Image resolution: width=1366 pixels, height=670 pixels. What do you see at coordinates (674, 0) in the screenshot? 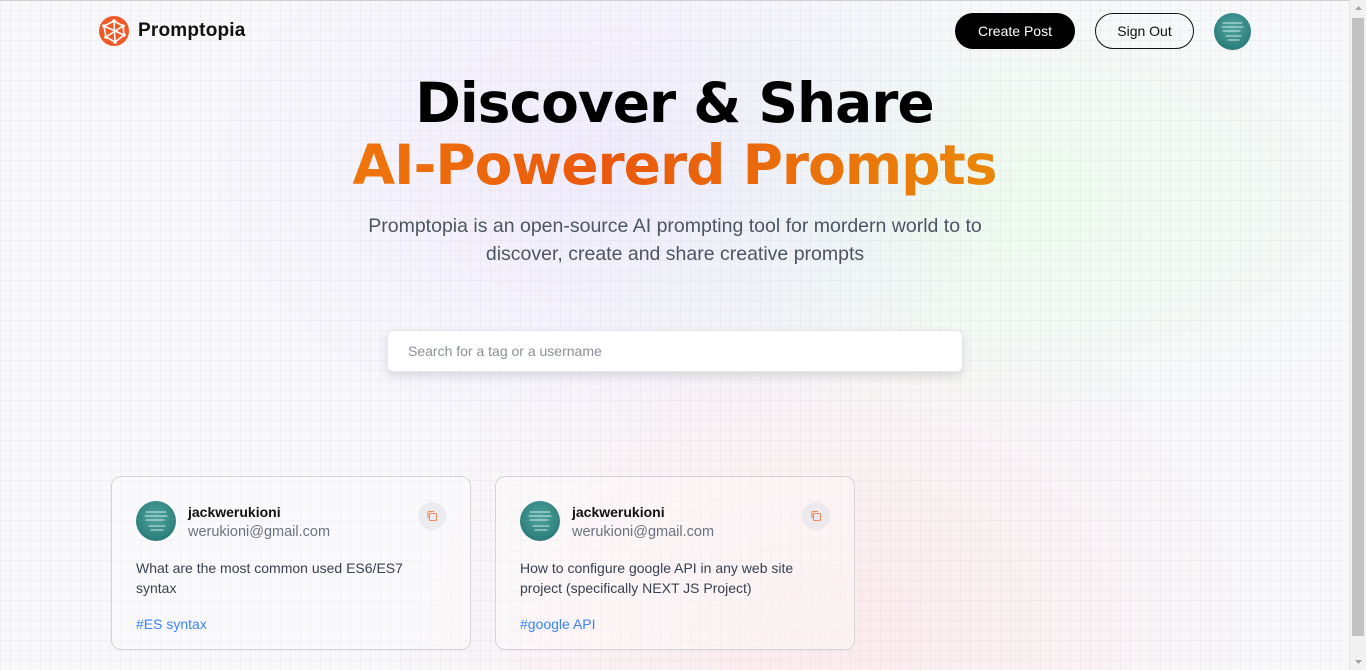
I see `top-border` at bounding box center [674, 0].